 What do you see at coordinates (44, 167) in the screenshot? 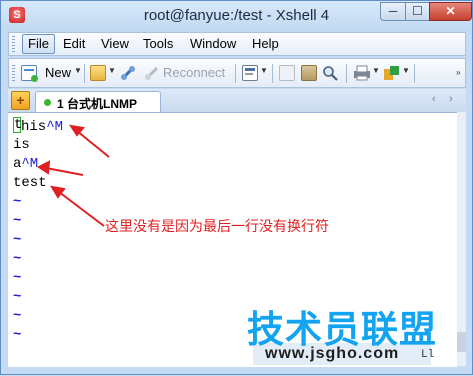
I see `arrowhead-icon` at bounding box center [44, 167].